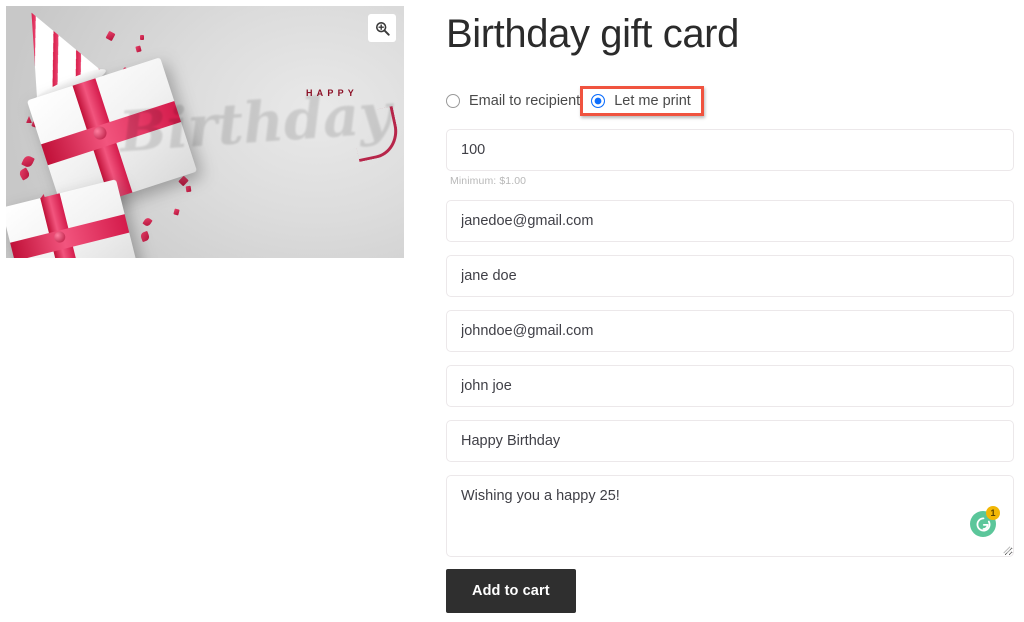  What do you see at coordinates (730, 441) in the screenshot?
I see `subject-input` at bounding box center [730, 441].